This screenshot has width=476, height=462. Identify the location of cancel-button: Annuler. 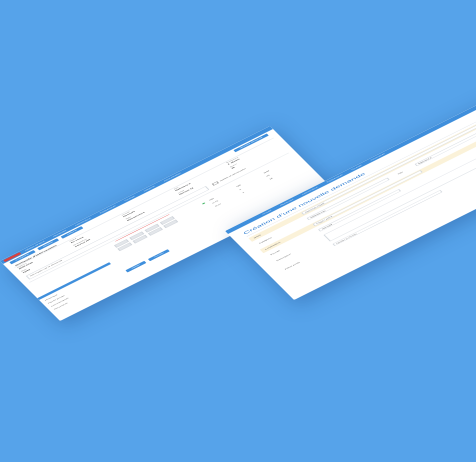
(159, 255).